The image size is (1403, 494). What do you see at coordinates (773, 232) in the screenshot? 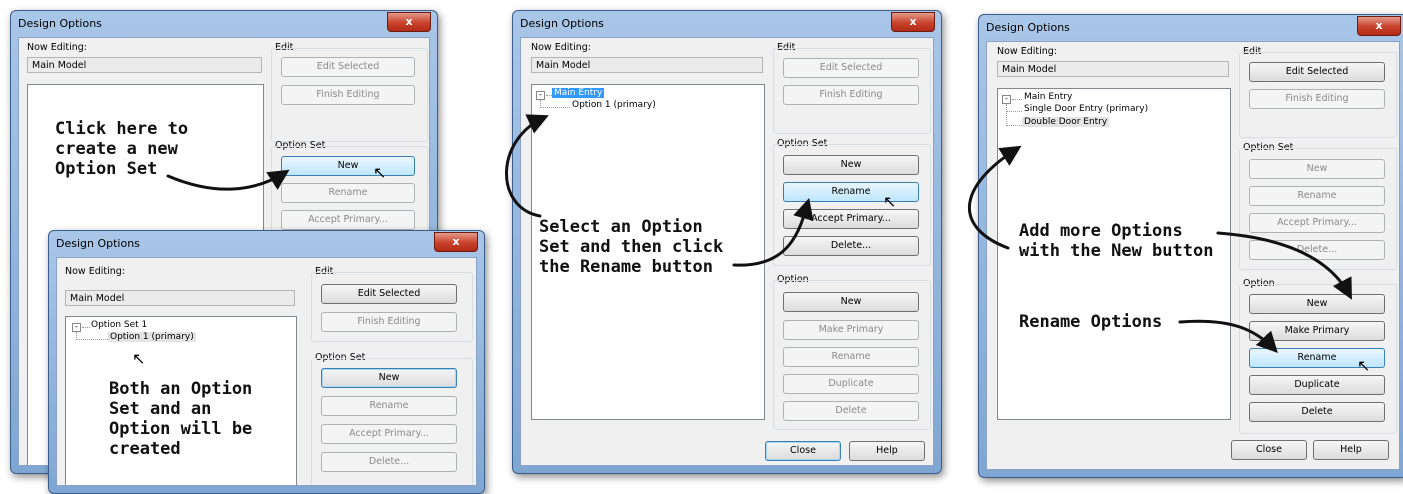
I see `arrow-to-rename-button` at bounding box center [773, 232].